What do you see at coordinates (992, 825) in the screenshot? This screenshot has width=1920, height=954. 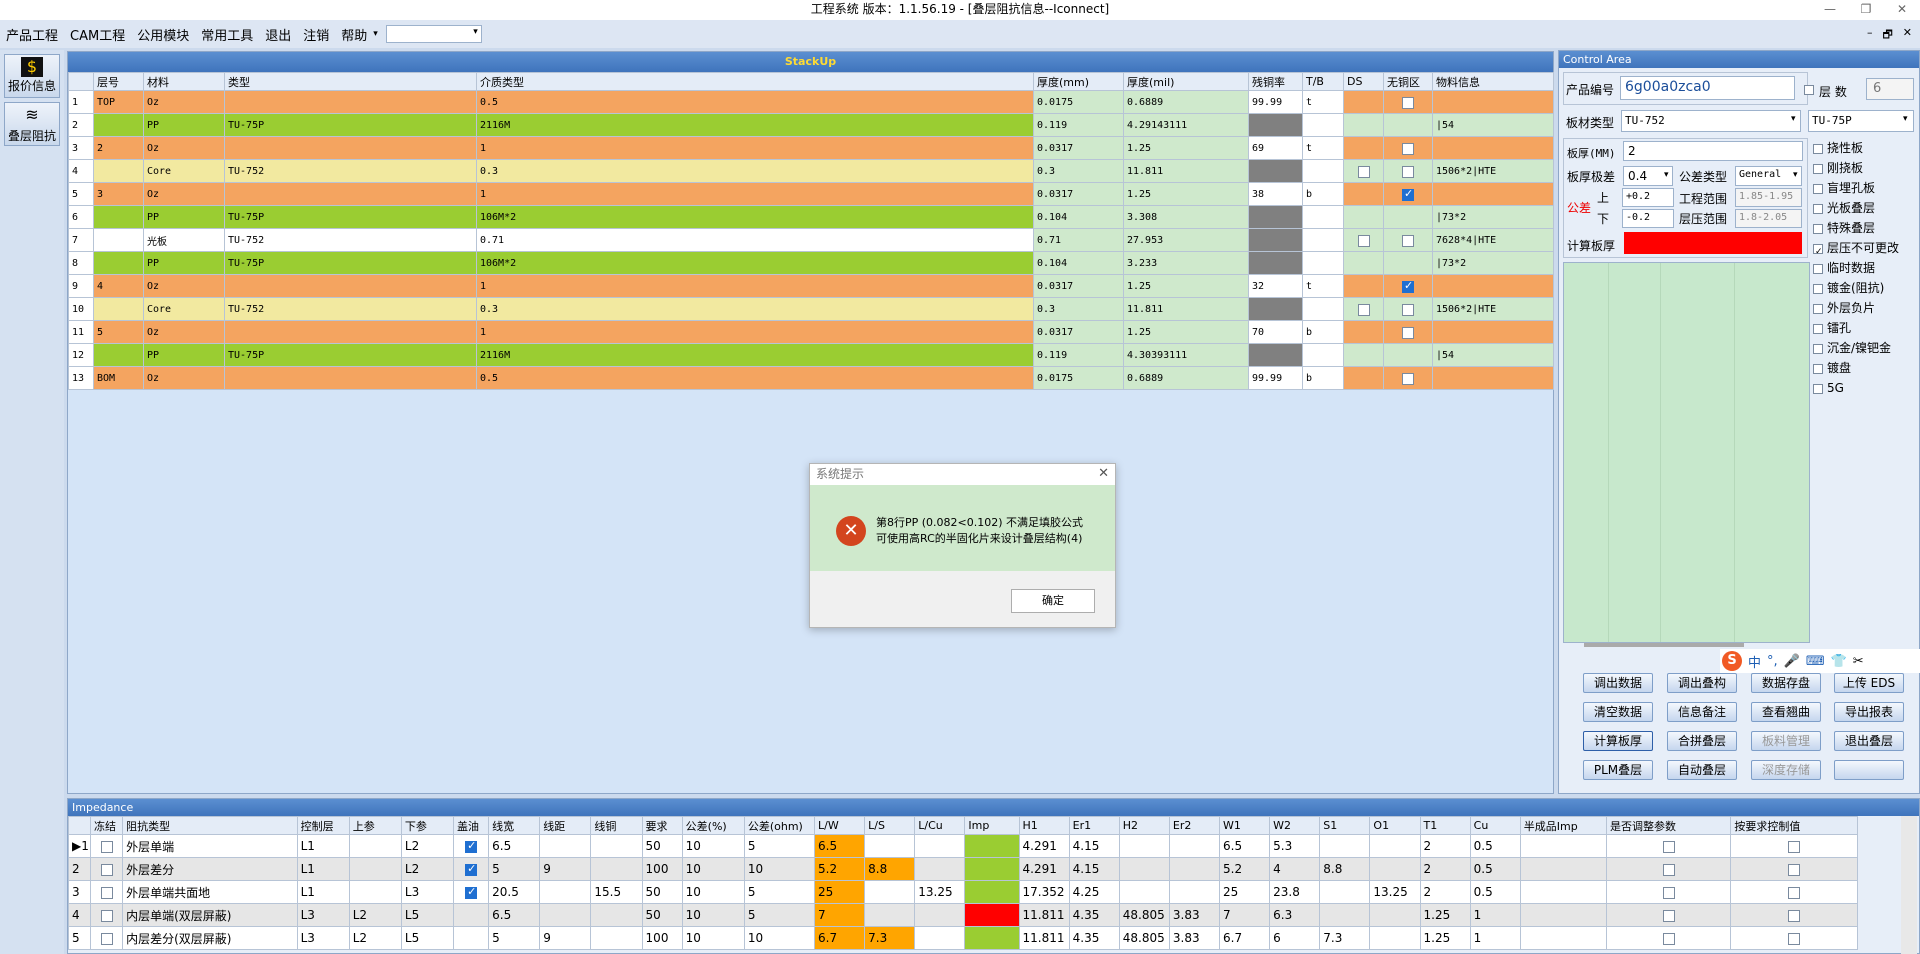 I see `impedance-col-header: Imp` at bounding box center [992, 825].